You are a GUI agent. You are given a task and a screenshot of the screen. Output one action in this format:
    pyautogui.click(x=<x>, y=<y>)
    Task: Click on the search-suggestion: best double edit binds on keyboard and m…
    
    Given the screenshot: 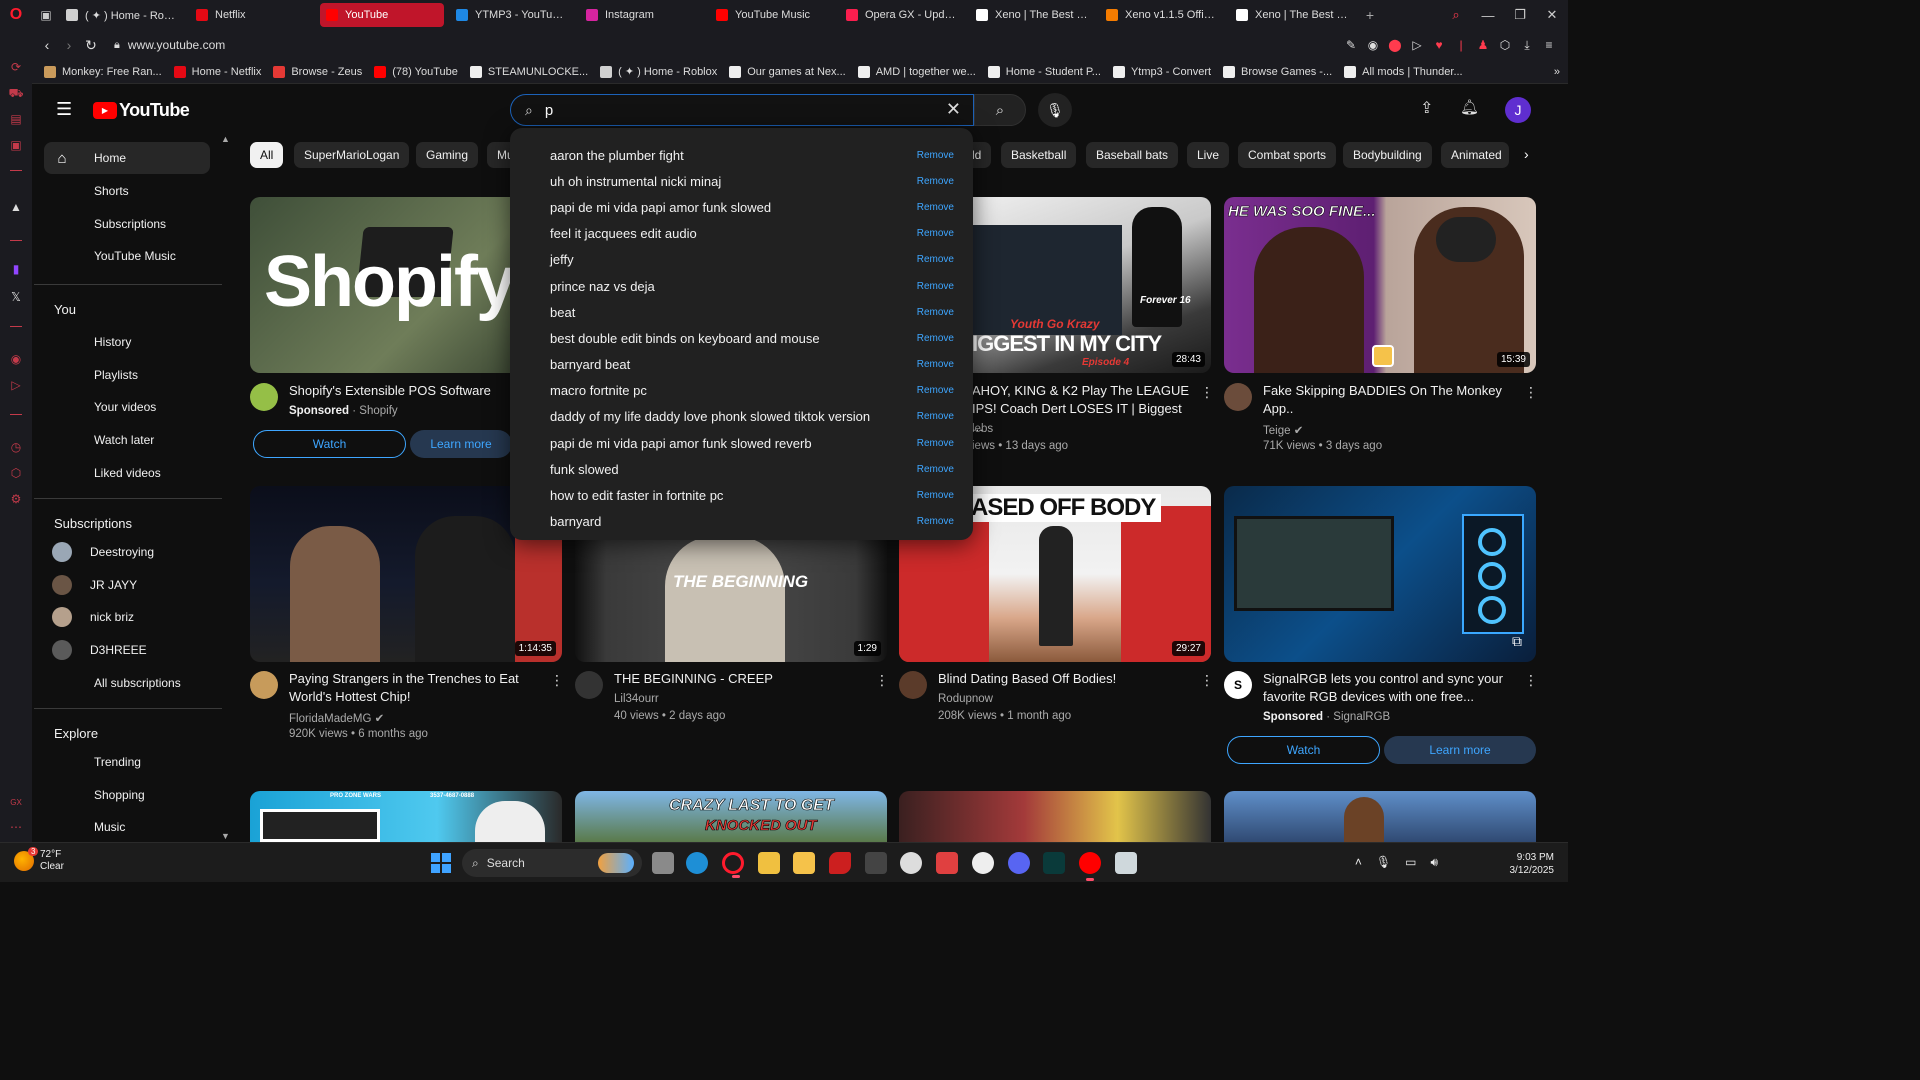 What is the action you would take?
    pyautogui.click(x=741, y=338)
    